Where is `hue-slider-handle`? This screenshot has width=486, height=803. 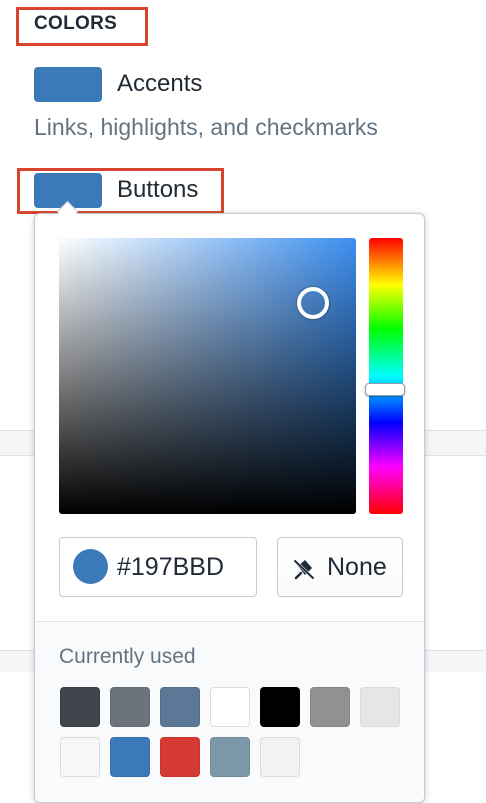 hue-slider-handle is located at coordinates (385, 389).